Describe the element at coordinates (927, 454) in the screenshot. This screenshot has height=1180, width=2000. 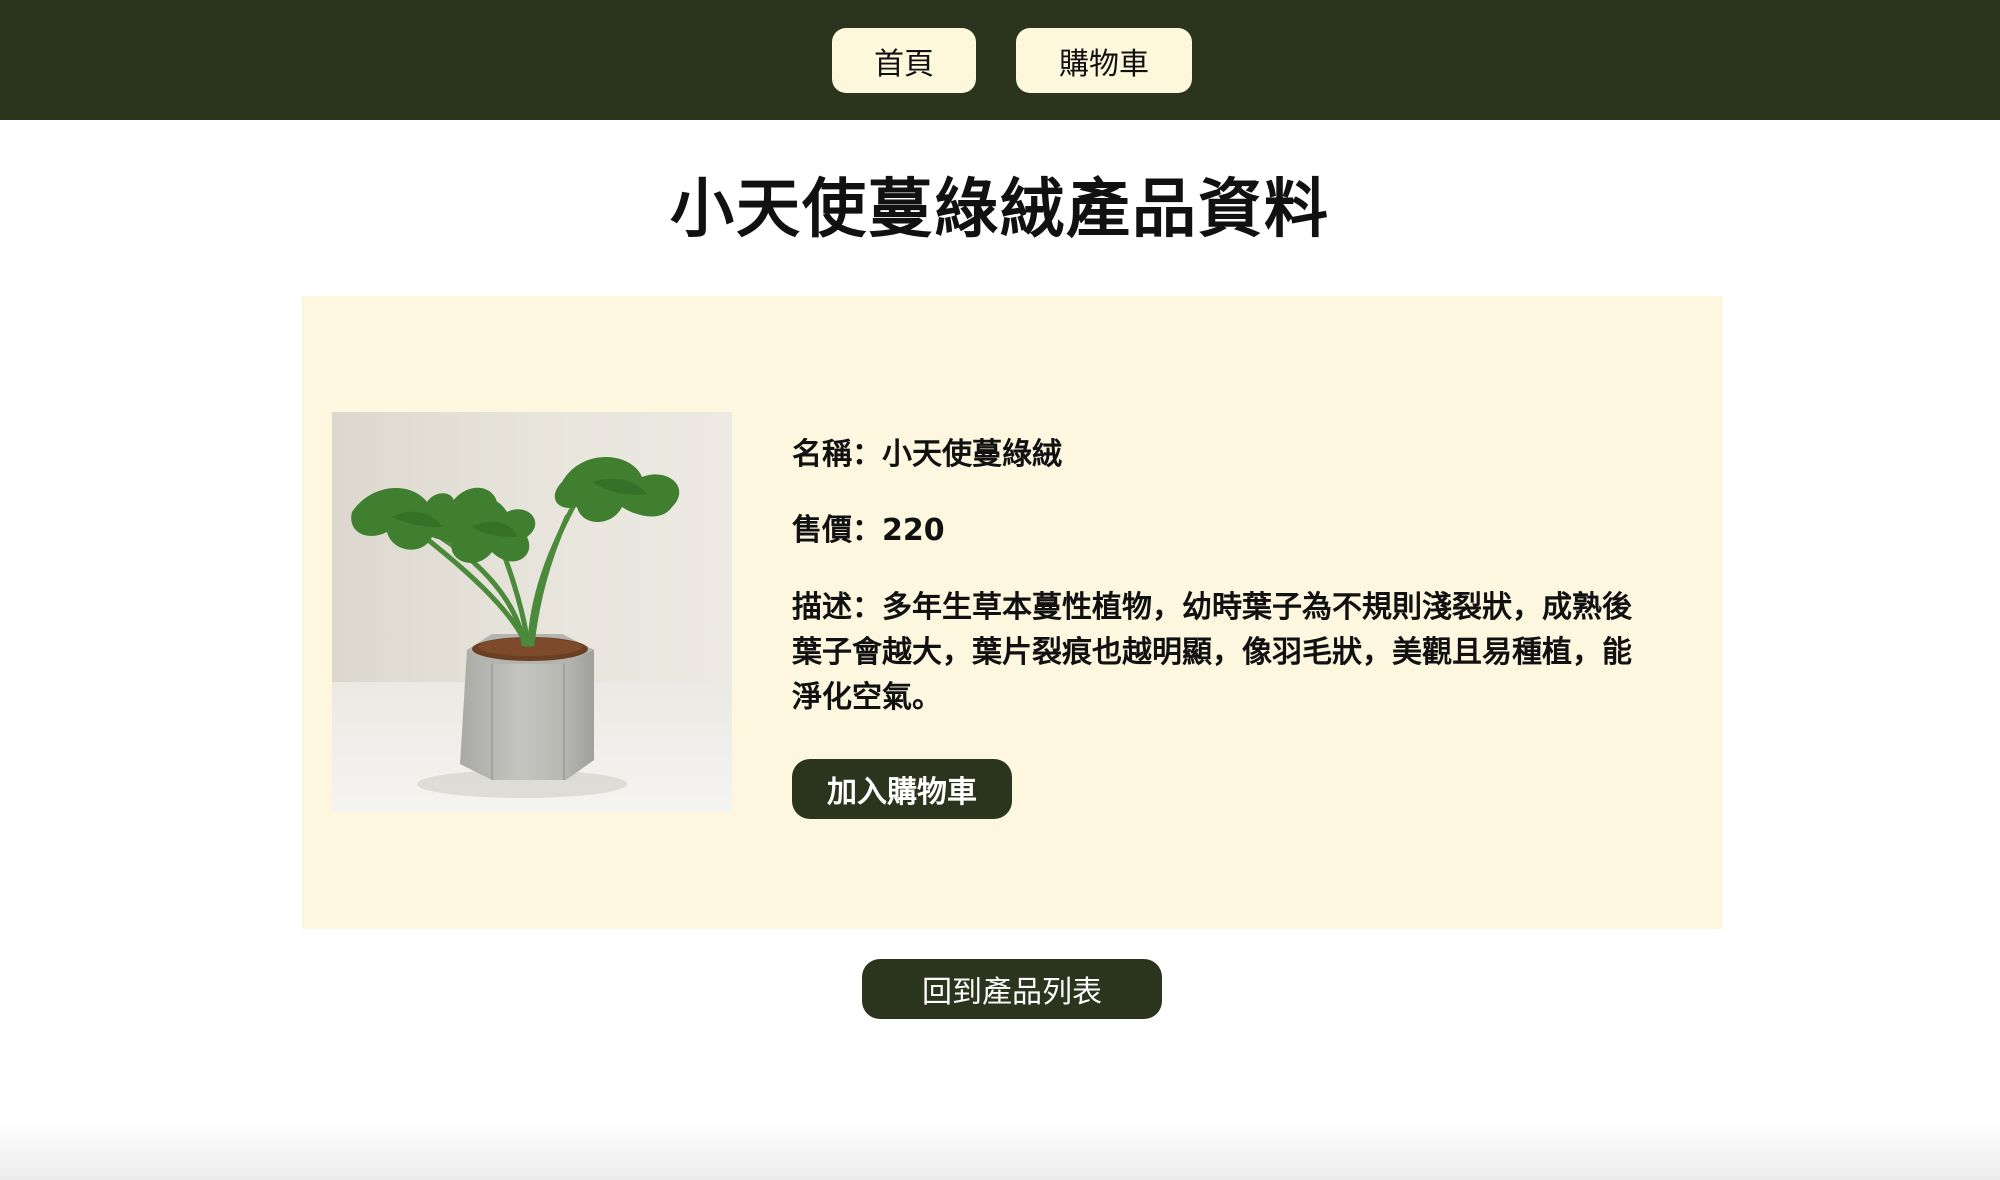
I see `product-name: 名稱：小天使蔓綠絨` at that location.